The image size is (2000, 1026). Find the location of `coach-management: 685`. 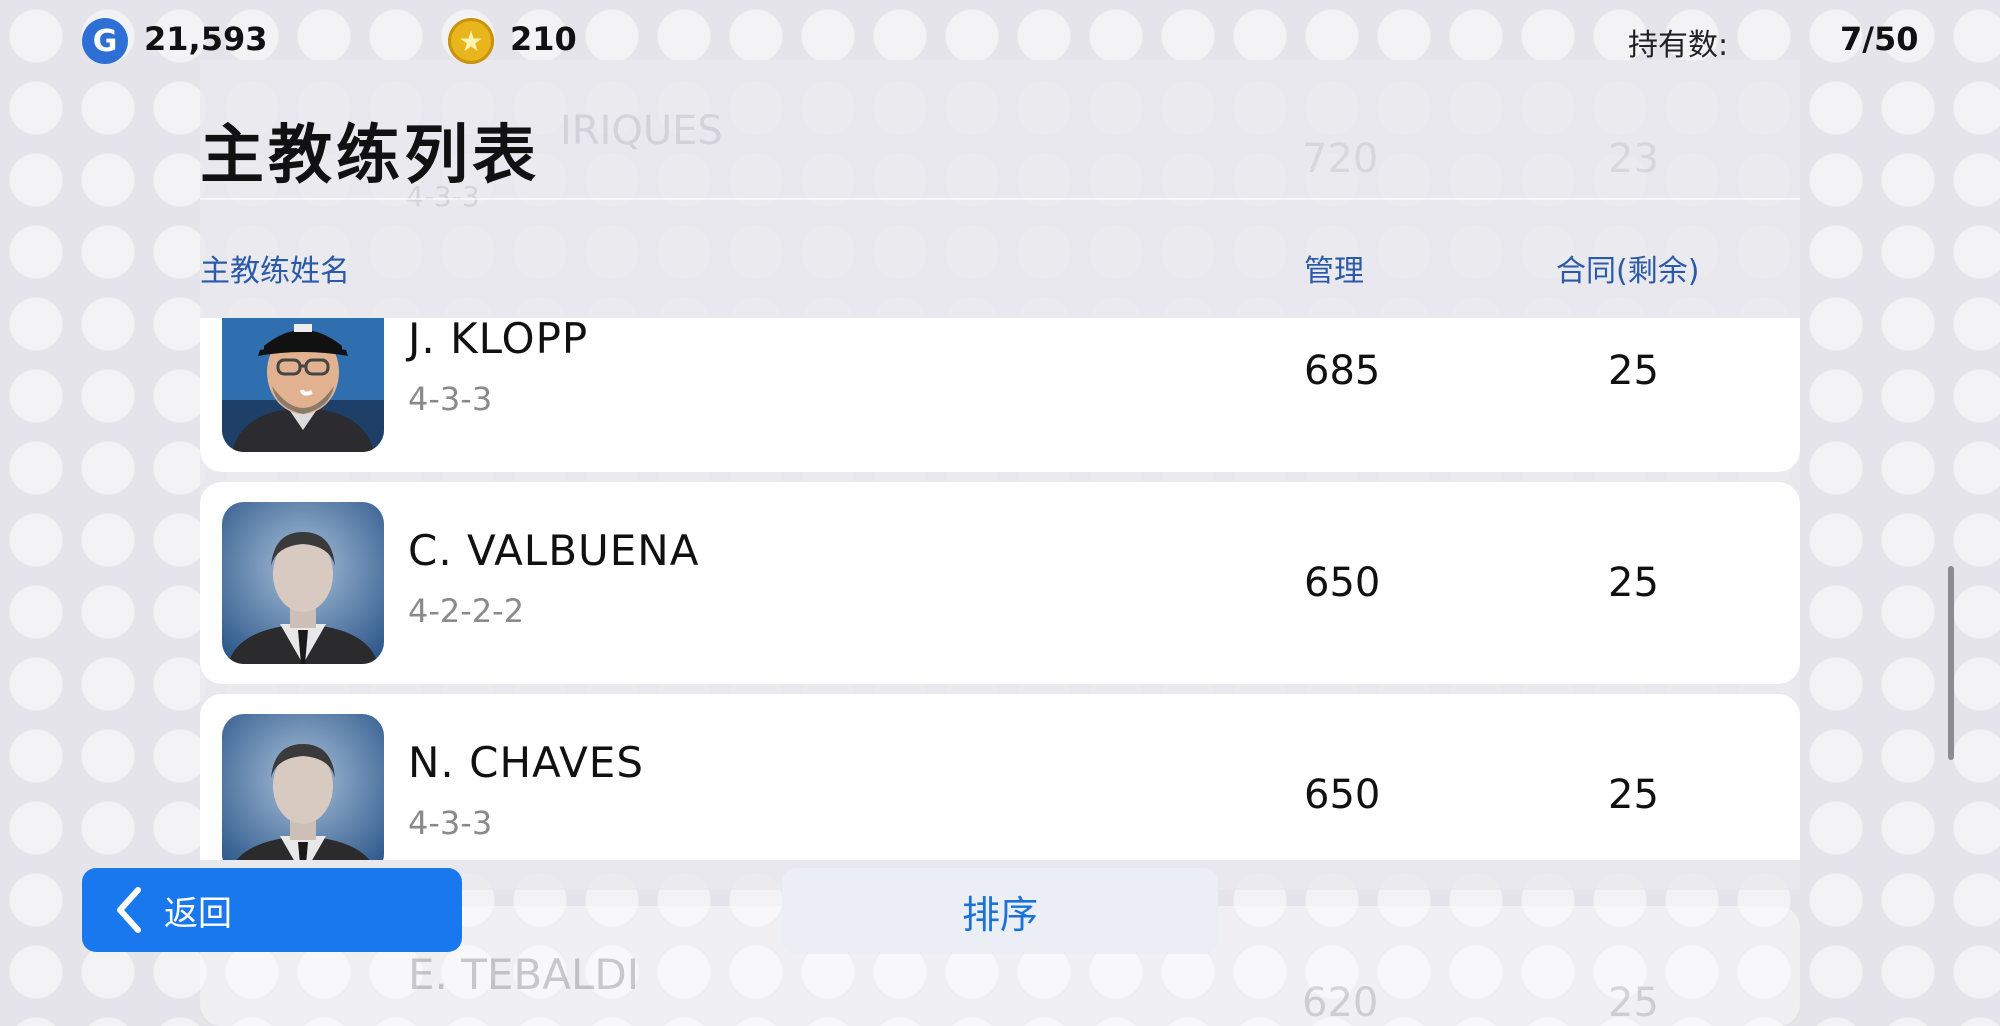

coach-management: 685 is located at coordinates (1342, 371).